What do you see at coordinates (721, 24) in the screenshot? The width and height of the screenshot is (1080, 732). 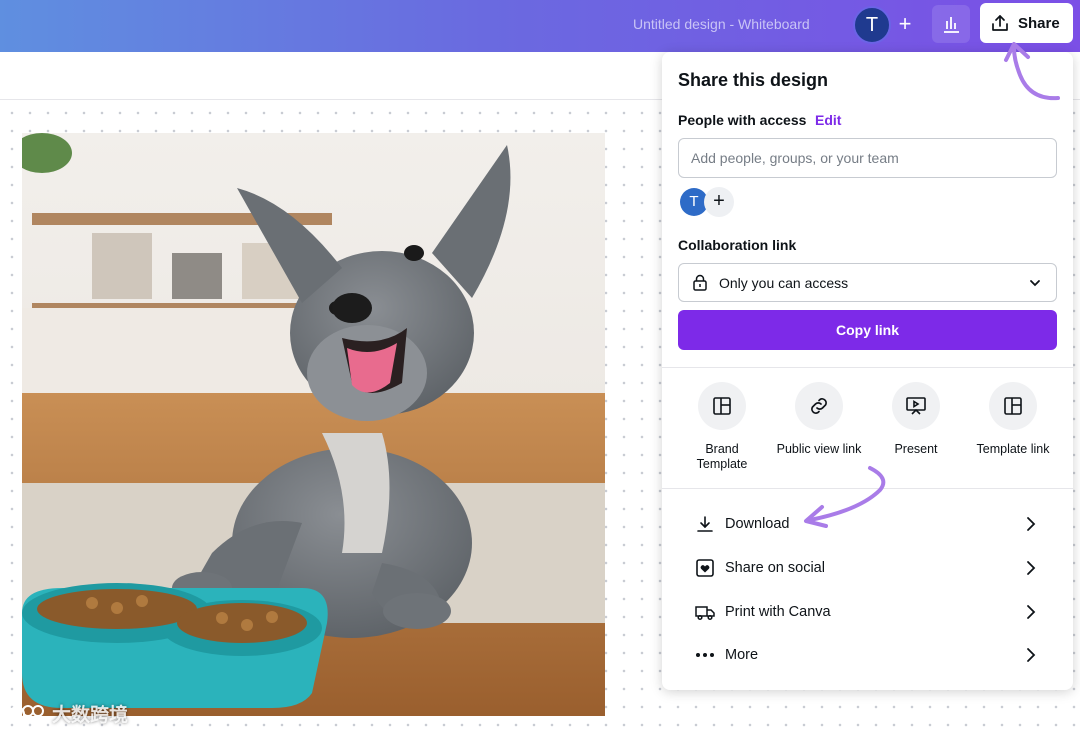 I see `design-title: Untitled design - Whiteboard` at bounding box center [721, 24].